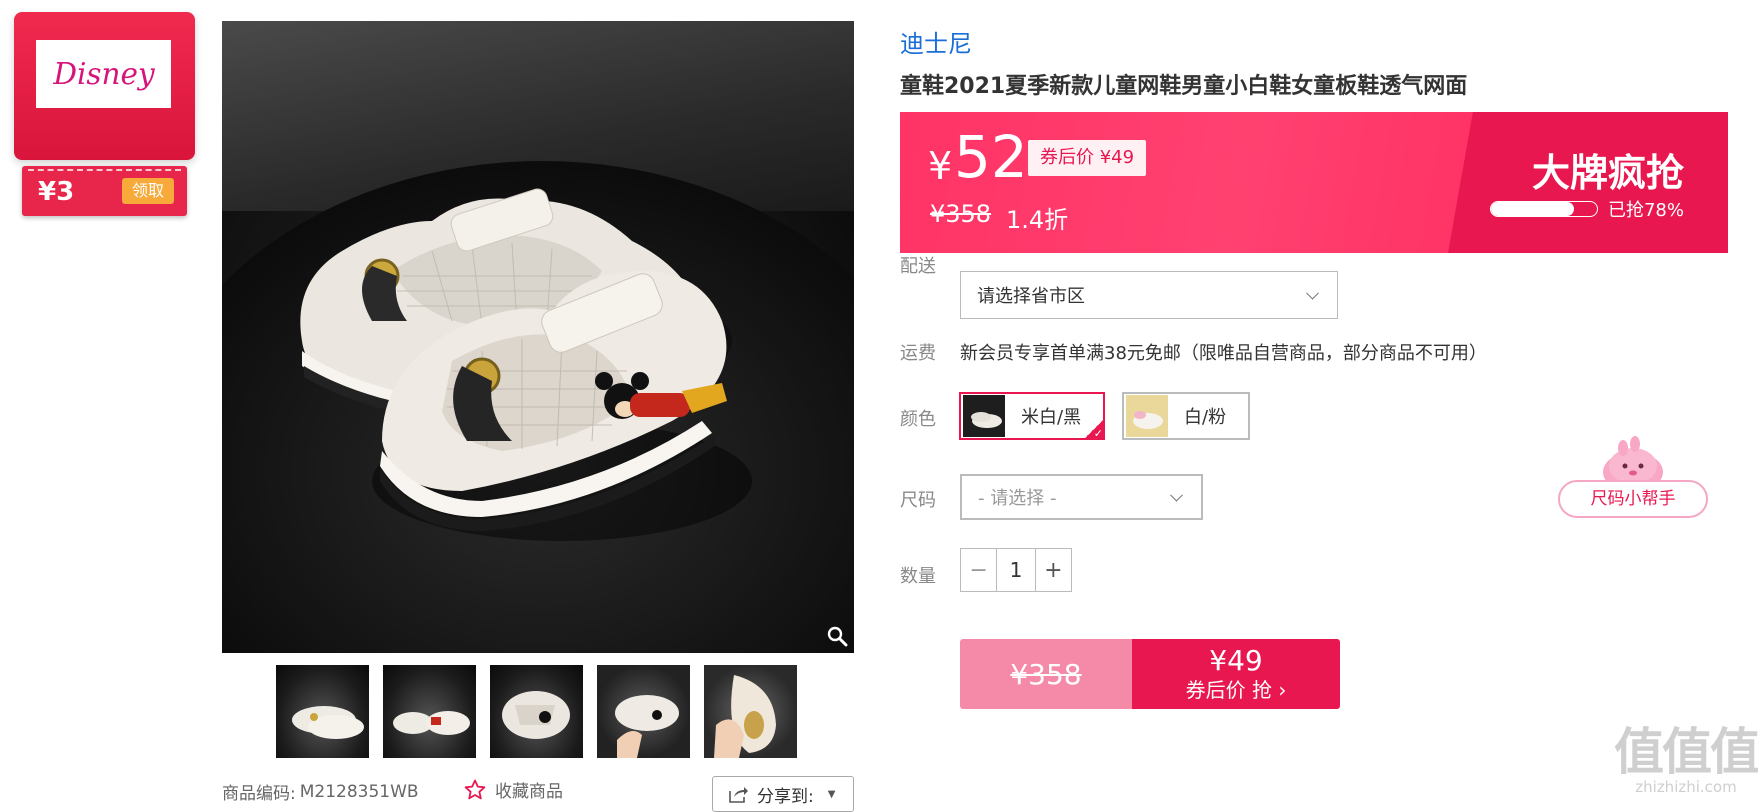  Describe the element at coordinates (785, 796) in the screenshot. I see `share-label: 分享到:` at that location.